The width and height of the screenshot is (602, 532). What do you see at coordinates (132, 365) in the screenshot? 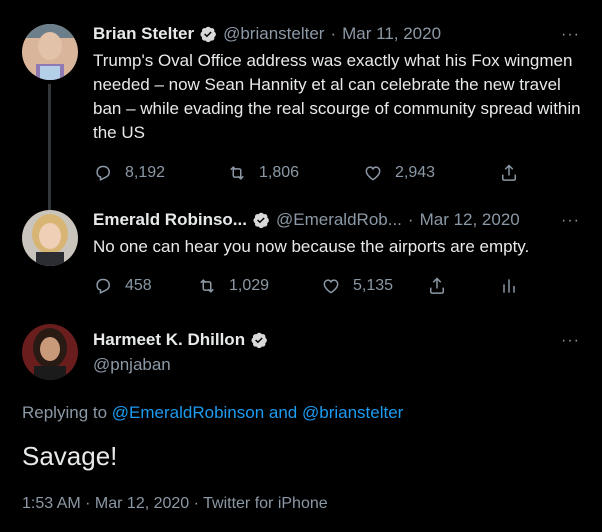
I see `handle: @pnjaban` at bounding box center [132, 365].